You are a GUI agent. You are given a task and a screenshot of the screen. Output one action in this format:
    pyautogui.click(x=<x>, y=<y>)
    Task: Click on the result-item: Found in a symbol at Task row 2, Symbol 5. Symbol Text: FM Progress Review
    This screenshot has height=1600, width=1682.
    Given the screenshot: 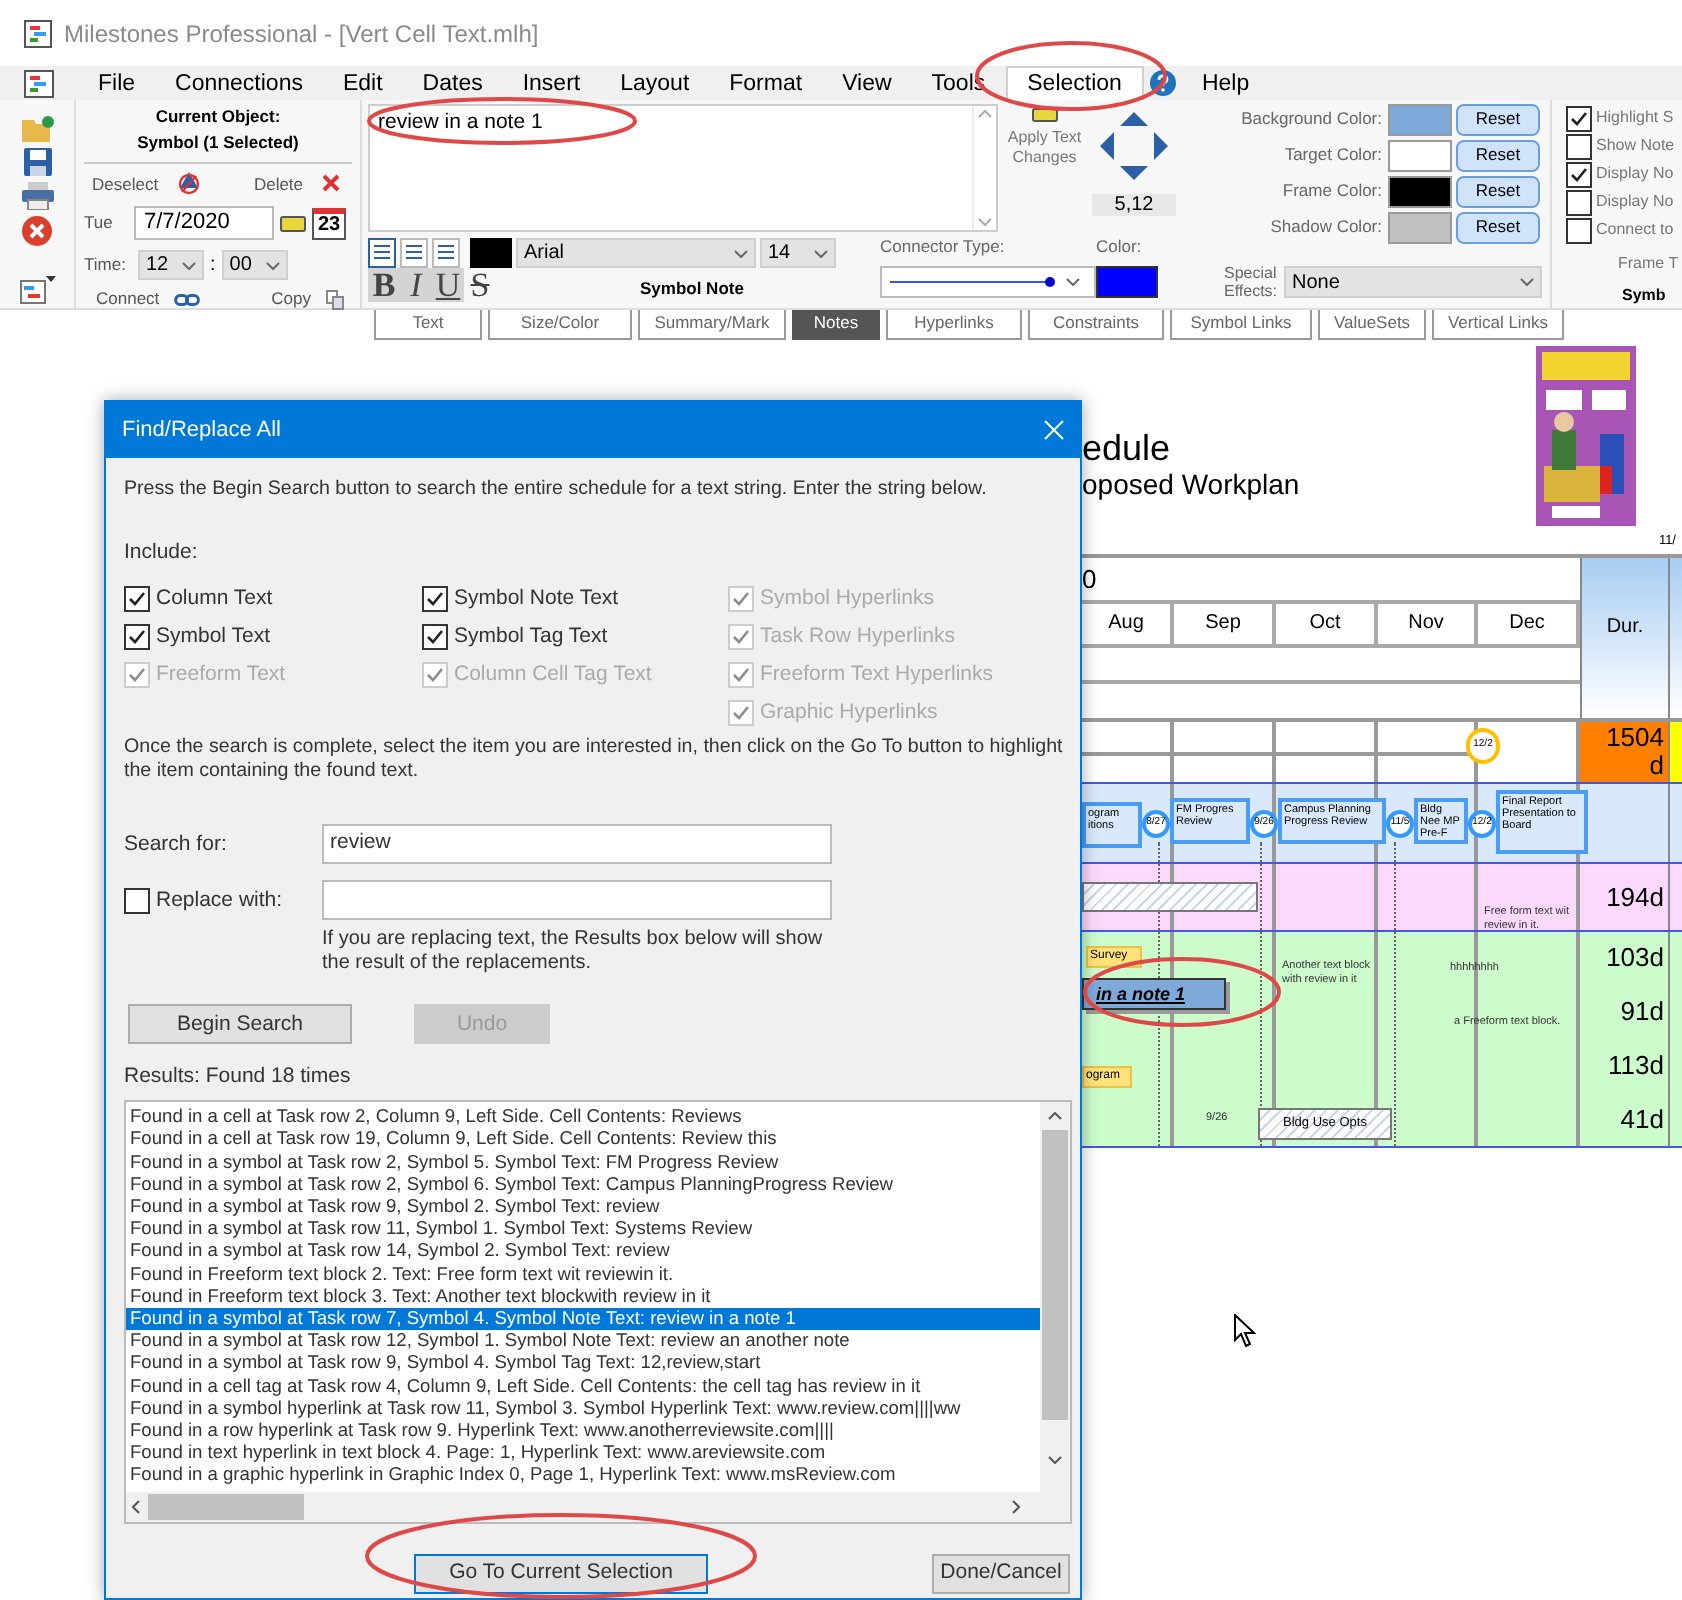 What is the action you would take?
    pyautogui.click(x=583, y=1162)
    